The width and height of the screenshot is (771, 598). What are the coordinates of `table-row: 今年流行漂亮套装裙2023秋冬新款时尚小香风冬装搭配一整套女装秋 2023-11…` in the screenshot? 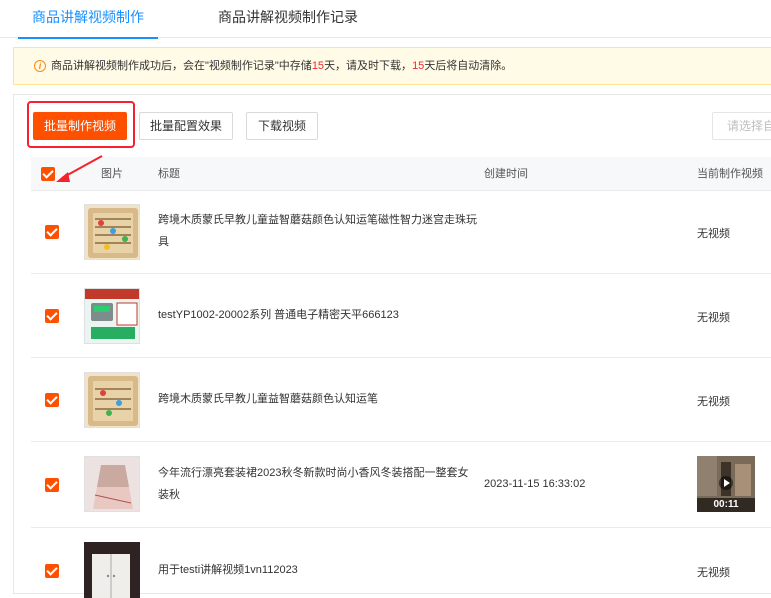 It's located at (401, 485).